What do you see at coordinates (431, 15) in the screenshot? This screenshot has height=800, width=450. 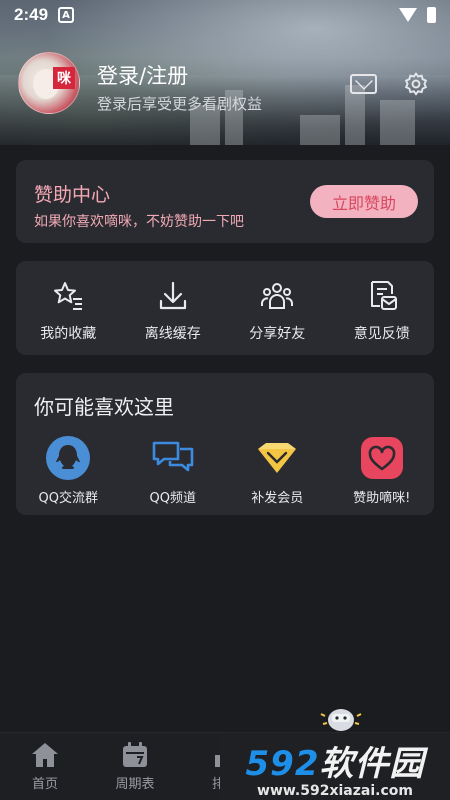 I see `battery-icon` at bounding box center [431, 15].